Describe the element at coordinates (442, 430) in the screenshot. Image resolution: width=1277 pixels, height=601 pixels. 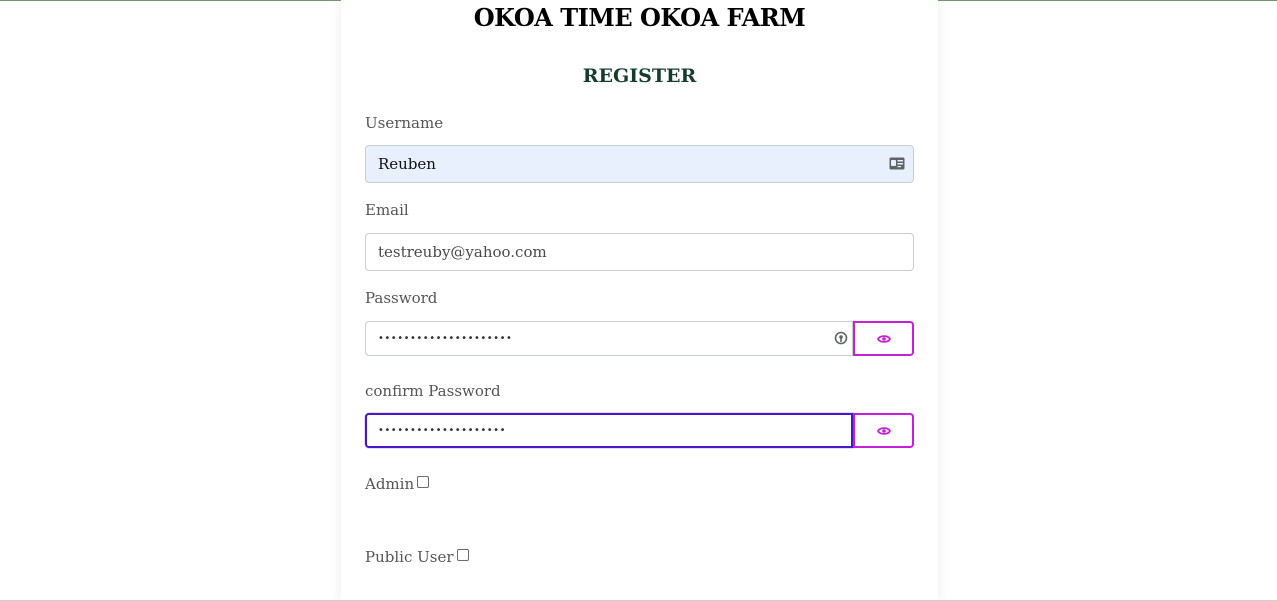
I see `confirm-password-masked-value: ••••••••••••••••••••` at that location.